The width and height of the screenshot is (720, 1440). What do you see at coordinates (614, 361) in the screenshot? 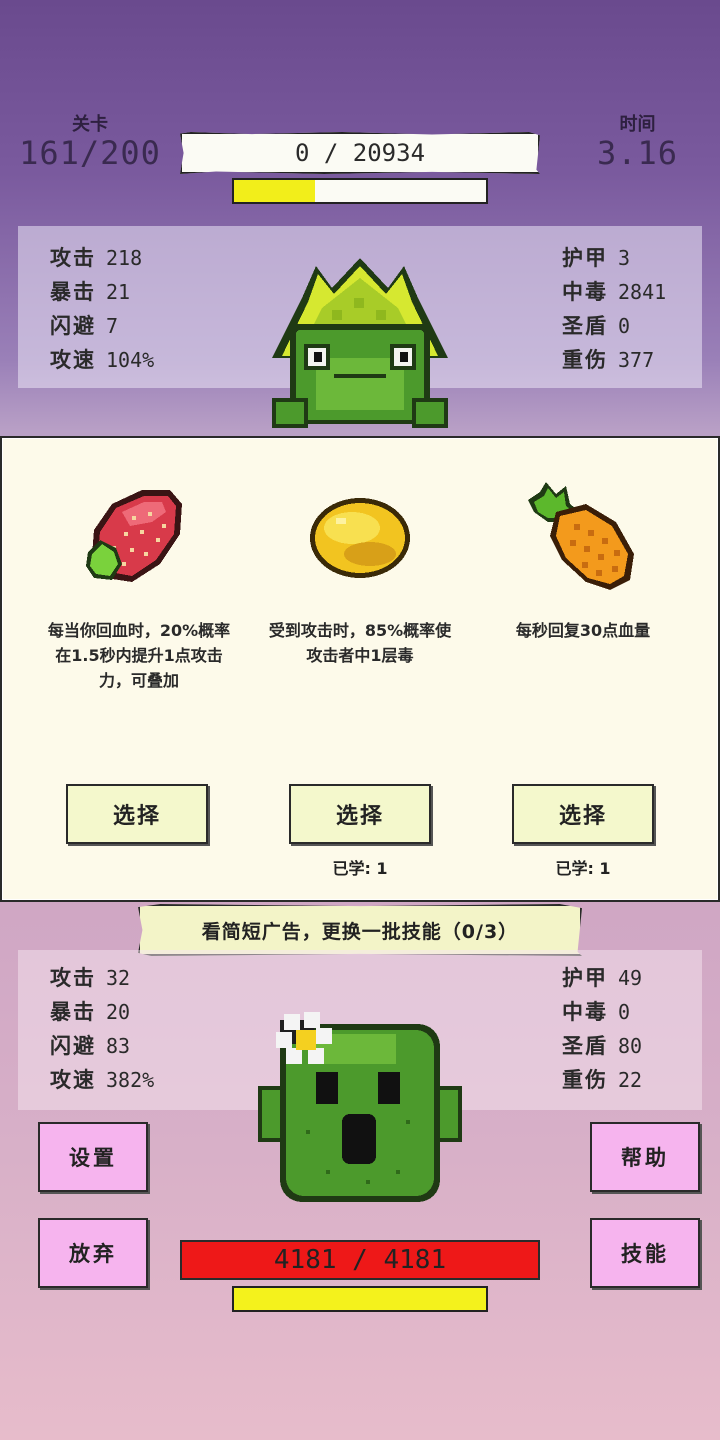
I see `stat-row: 重伤 377` at bounding box center [614, 361].